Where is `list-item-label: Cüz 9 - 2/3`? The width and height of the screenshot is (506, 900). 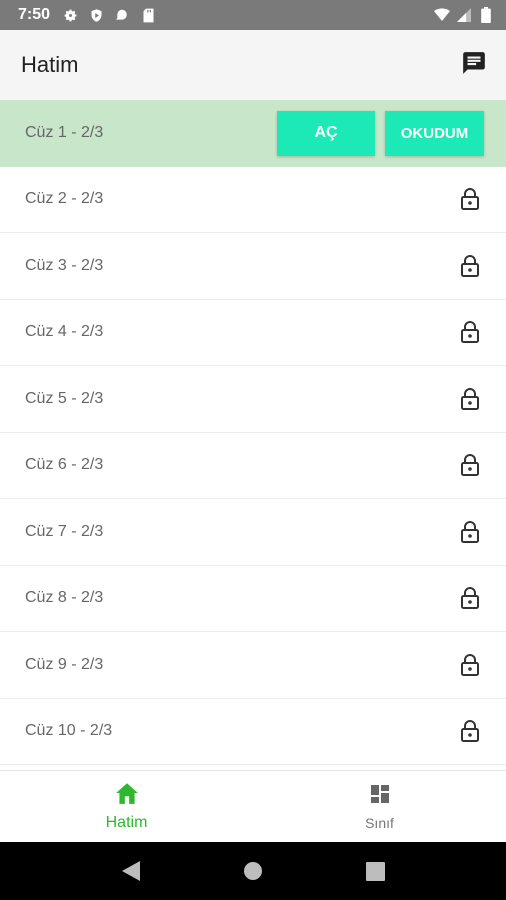
list-item-label: Cüz 9 - 2/3 is located at coordinates (64, 664).